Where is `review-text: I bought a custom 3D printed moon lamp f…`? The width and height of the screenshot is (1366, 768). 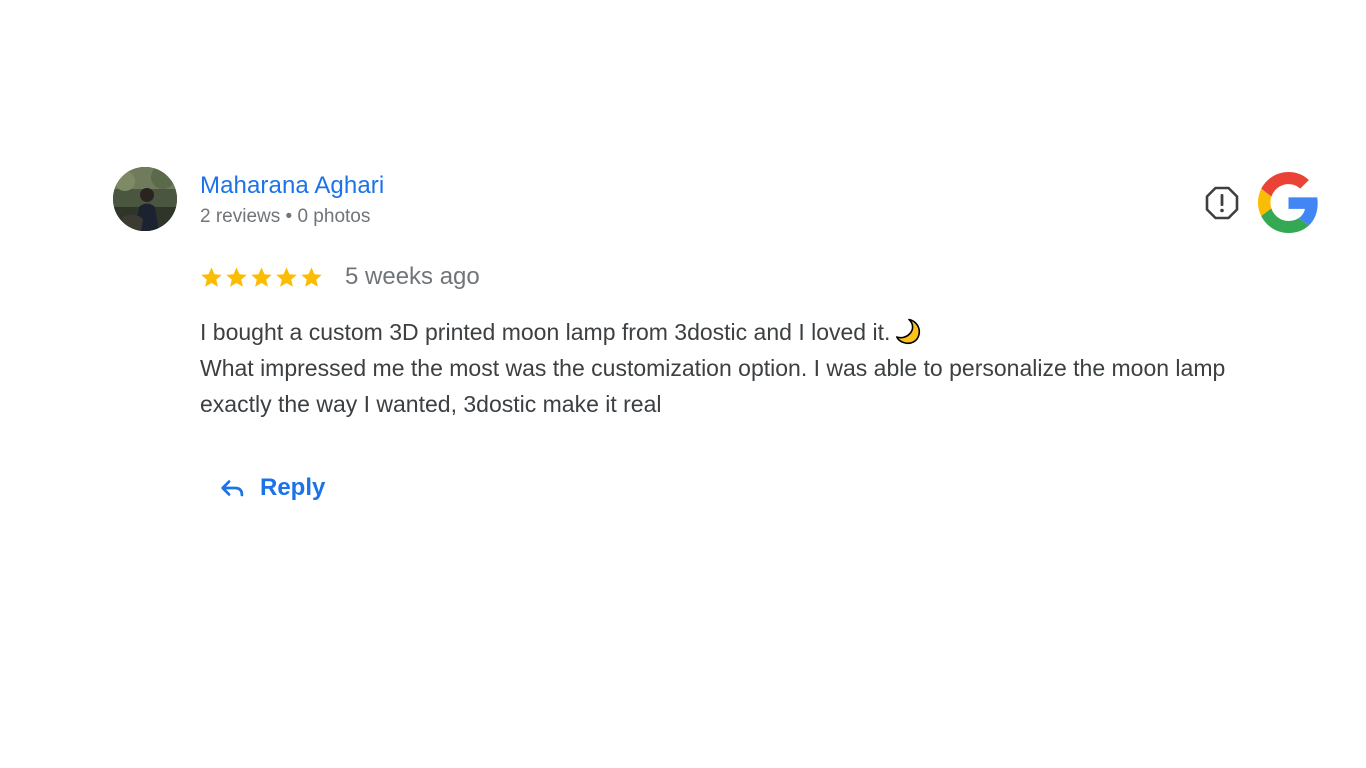 review-text: I bought a custom 3D printed moon lamp f… is located at coordinates (730, 368).